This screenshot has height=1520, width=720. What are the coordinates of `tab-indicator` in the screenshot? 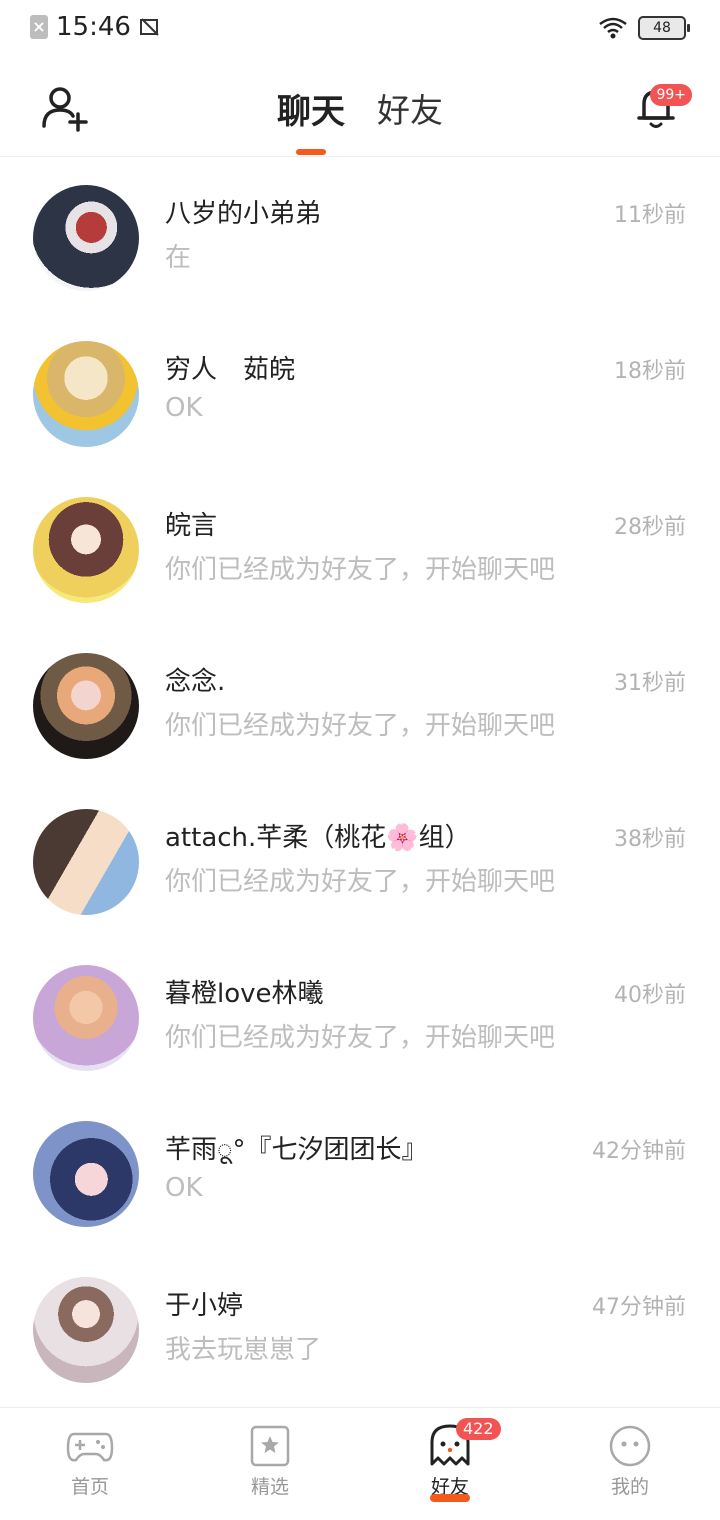 It's located at (311, 152).